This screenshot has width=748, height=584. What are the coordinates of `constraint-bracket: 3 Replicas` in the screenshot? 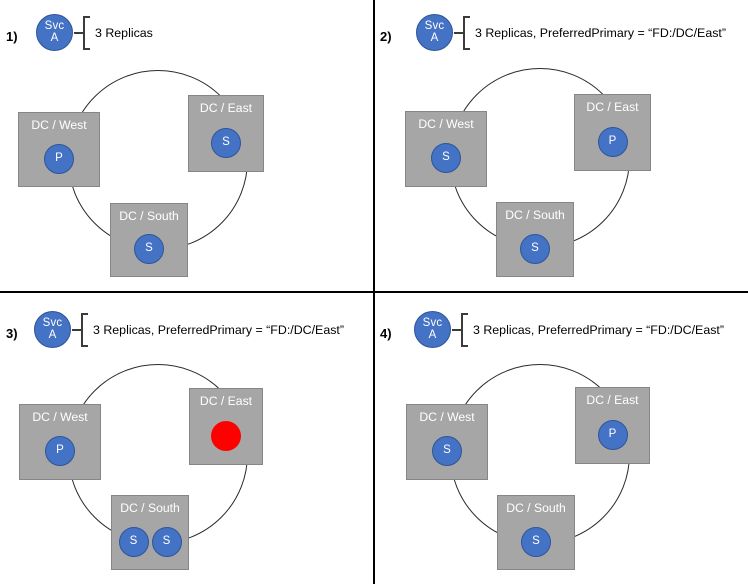 It's located at (113, 33).